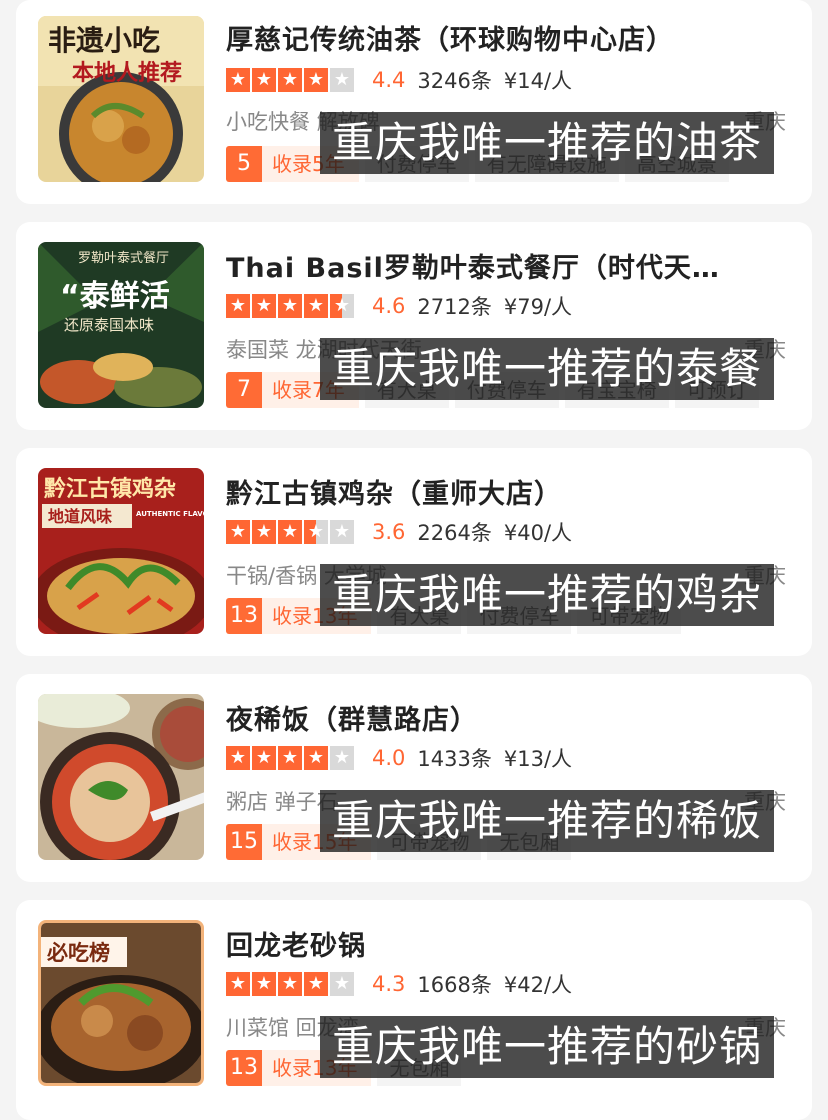  I want to click on price-per-person: ¥13/人, so click(538, 759).